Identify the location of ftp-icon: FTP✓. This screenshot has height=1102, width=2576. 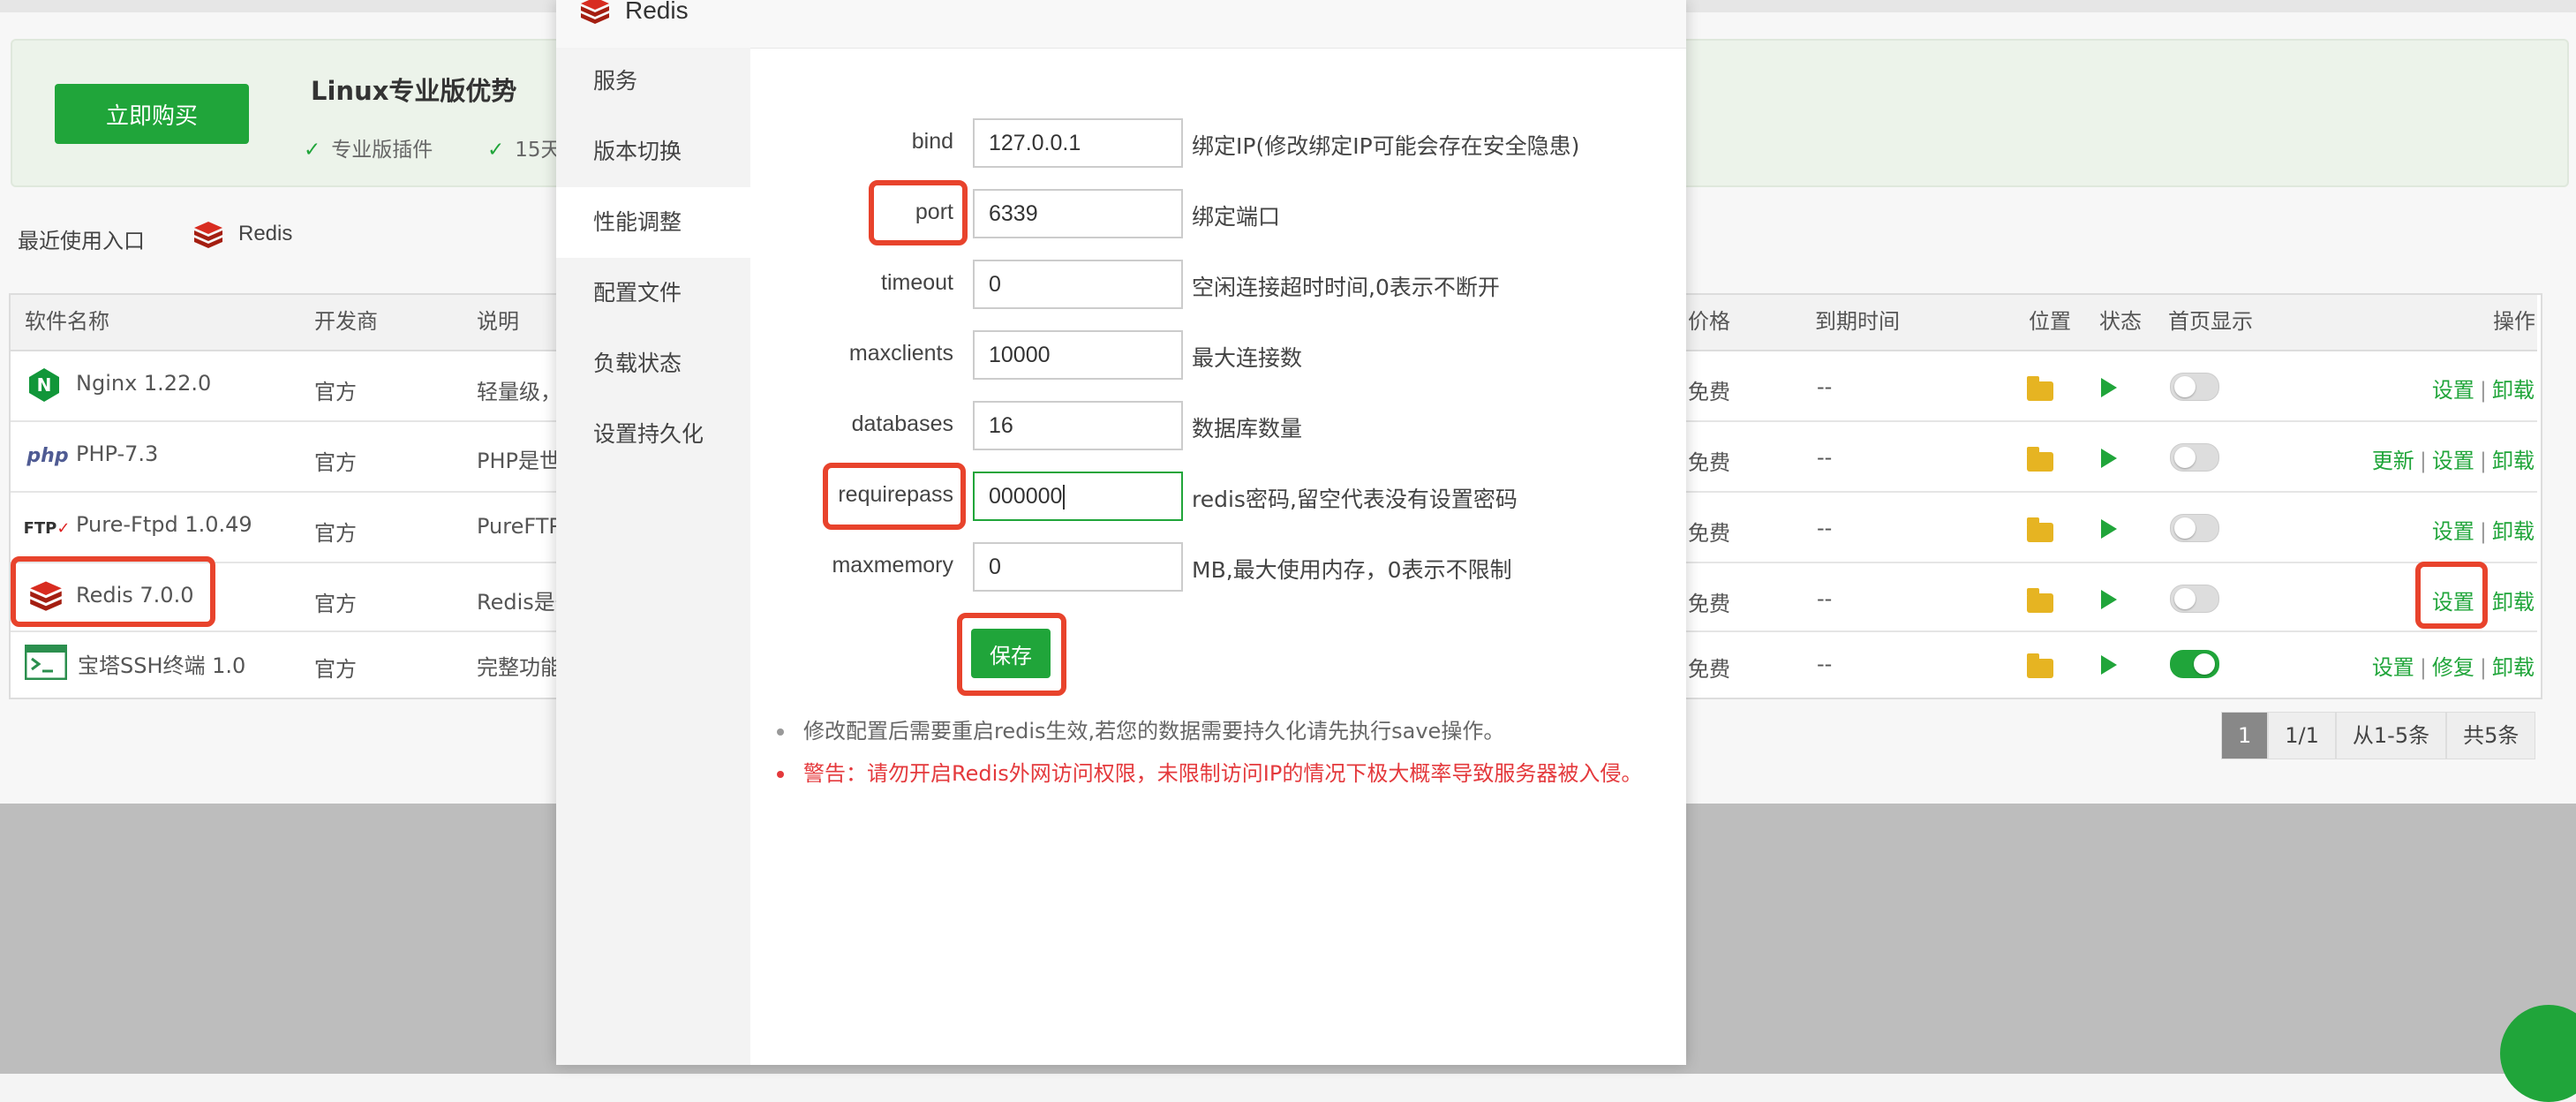
(47, 528).